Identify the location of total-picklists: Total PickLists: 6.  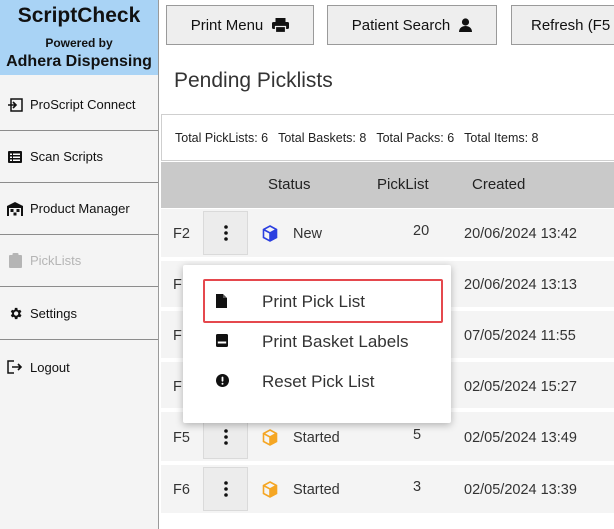
(222, 137).